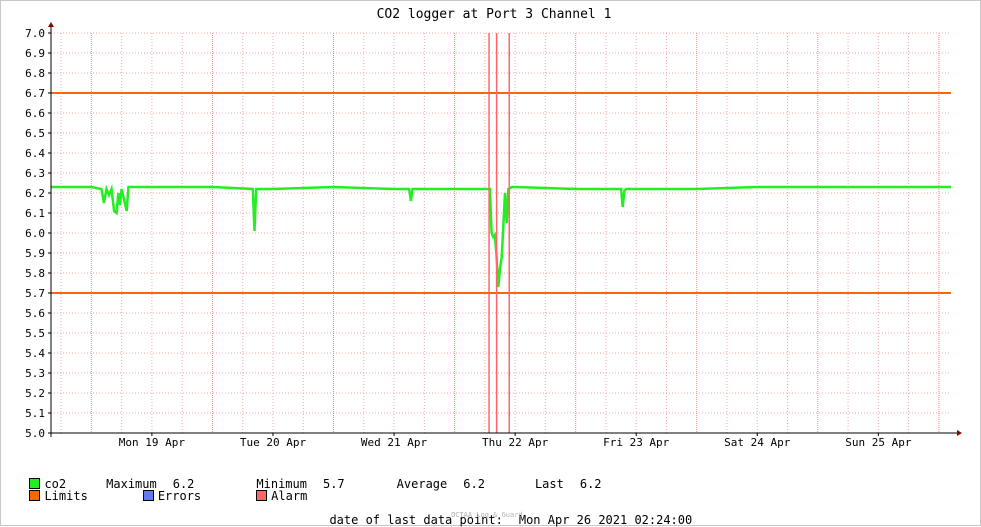 The width and height of the screenshot is (981, 527). I want to click on y-tick-label: 6.9, so click(35, 53).